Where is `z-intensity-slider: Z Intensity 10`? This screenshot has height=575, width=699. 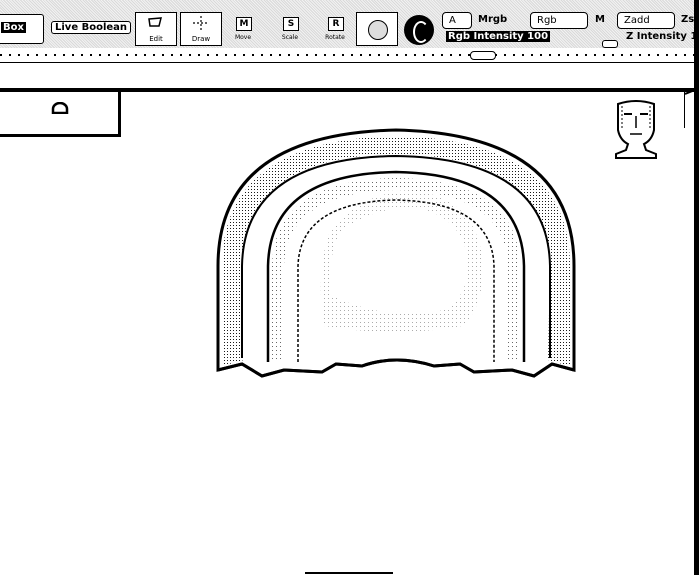
z-intensity-slider: Z Intensity 10 is located at coordinates (662, 36).